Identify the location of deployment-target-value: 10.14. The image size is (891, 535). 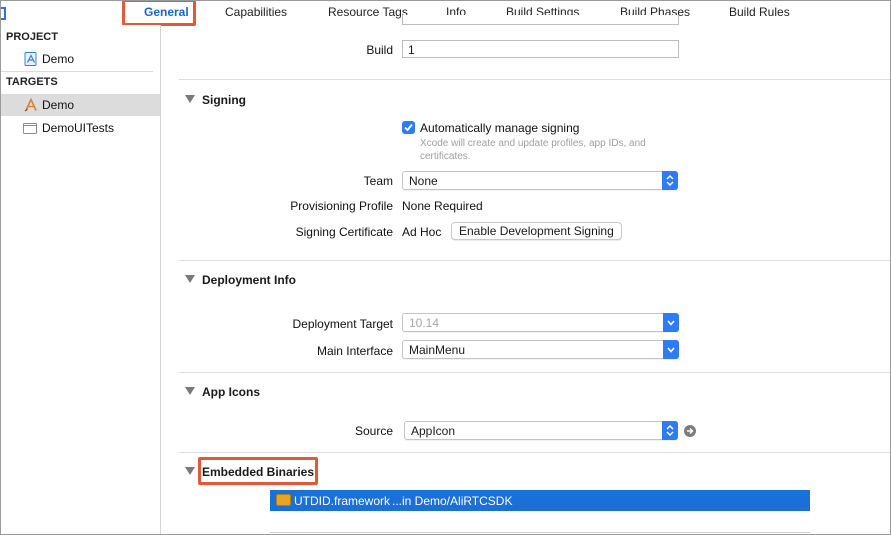
(424, 323).